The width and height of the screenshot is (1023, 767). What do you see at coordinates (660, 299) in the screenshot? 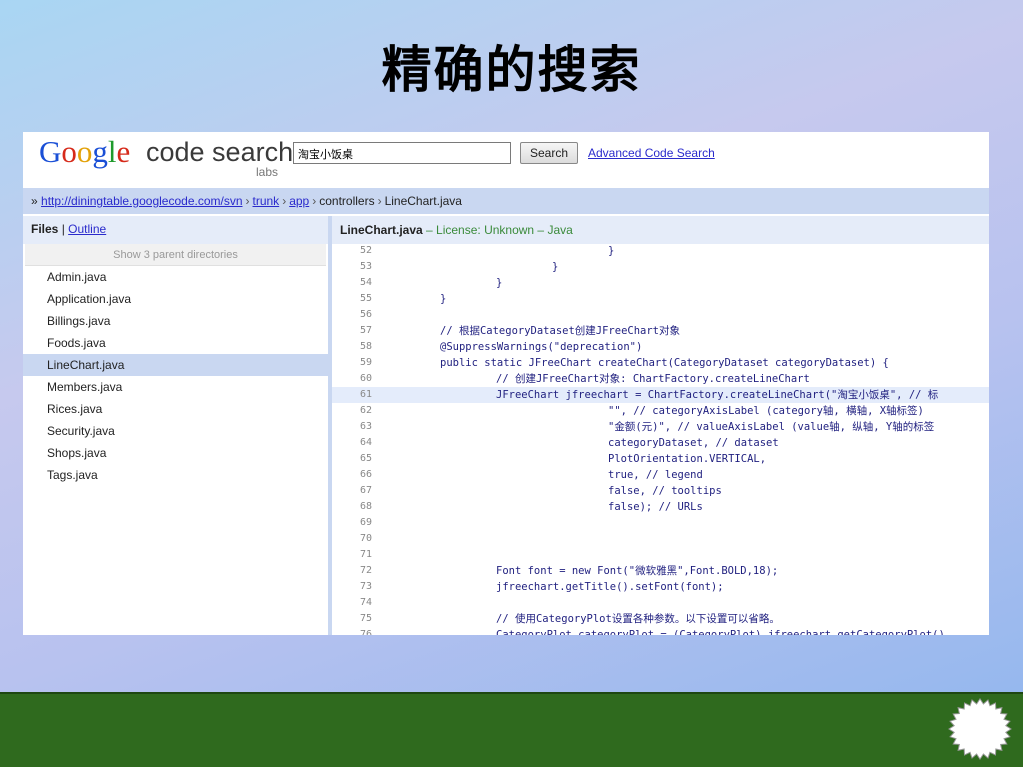
I see `code-line: 55}` at bounding box center [660, 299].